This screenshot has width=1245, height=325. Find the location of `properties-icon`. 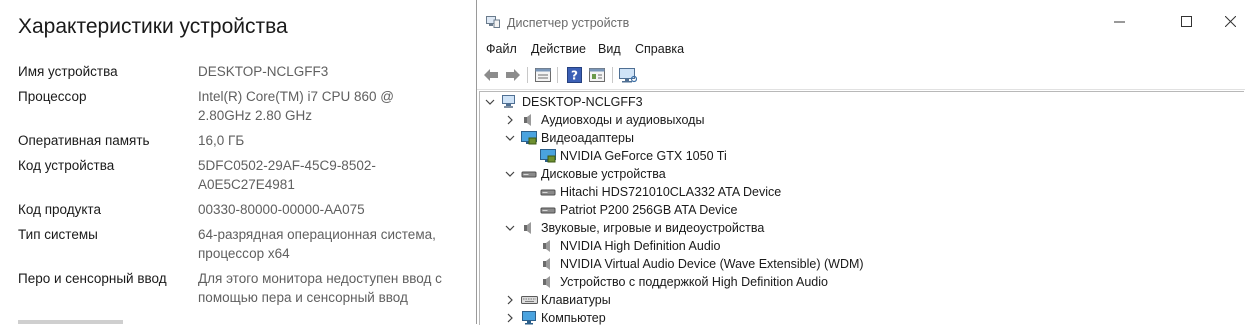

properties-icon is located at coordinates (543, 75).